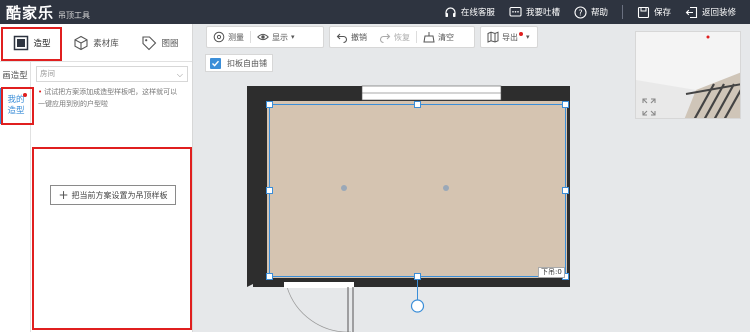 This screenshot has height=332, width=750. Describe the element at coordinates (318, 309) in the screenshot. I see `door-swing` at that location.